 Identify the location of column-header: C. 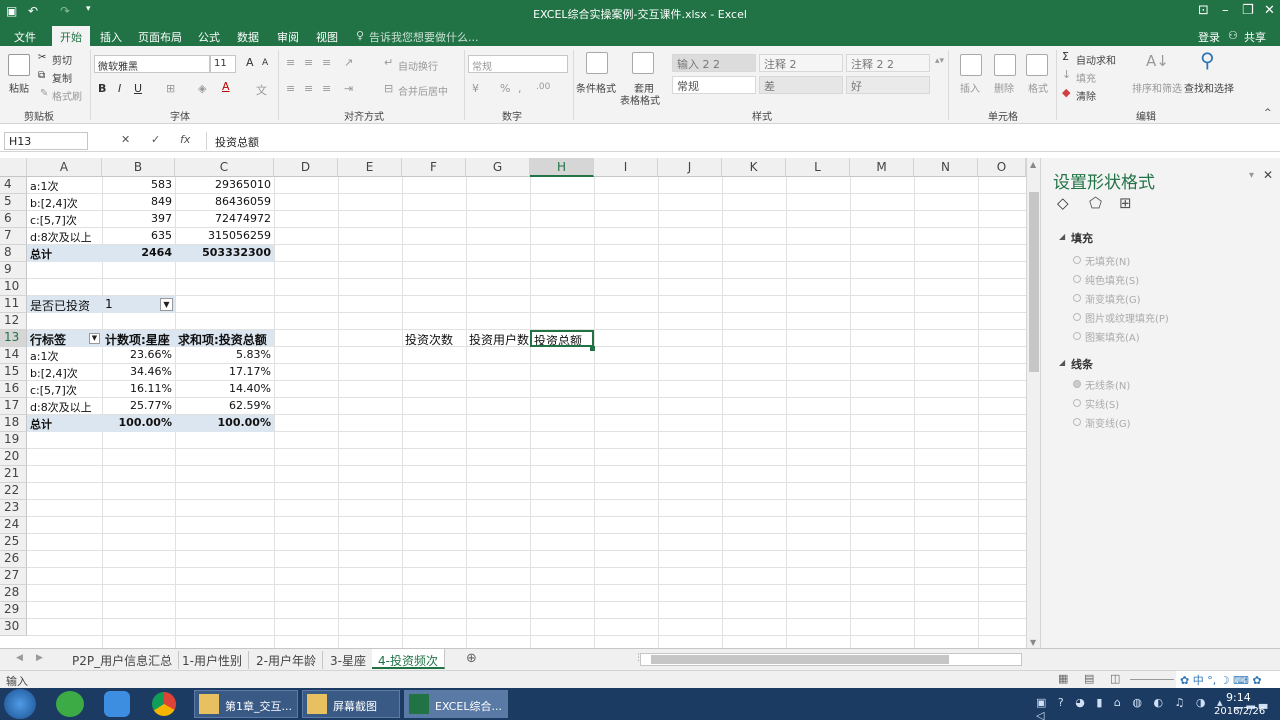
(224, 167).